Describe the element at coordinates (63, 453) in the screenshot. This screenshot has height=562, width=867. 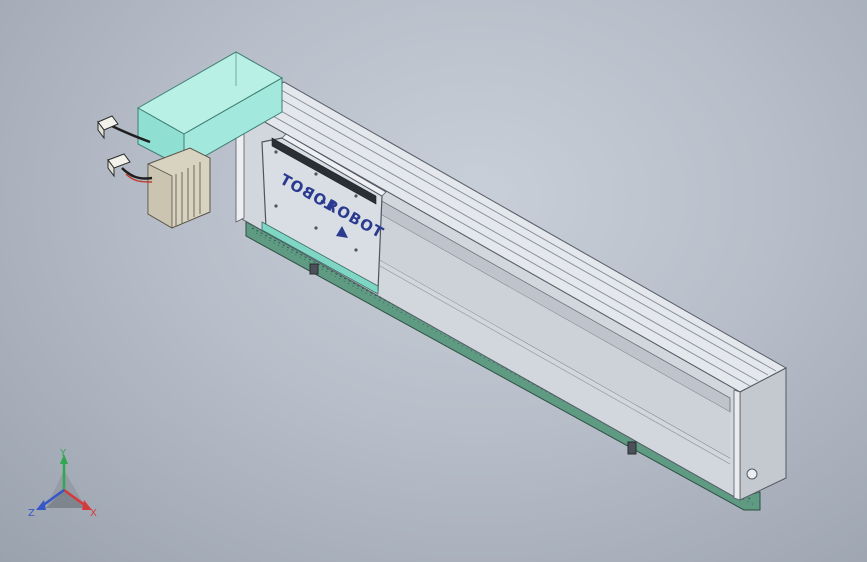
I see `triad-y-label: Y` at that location.